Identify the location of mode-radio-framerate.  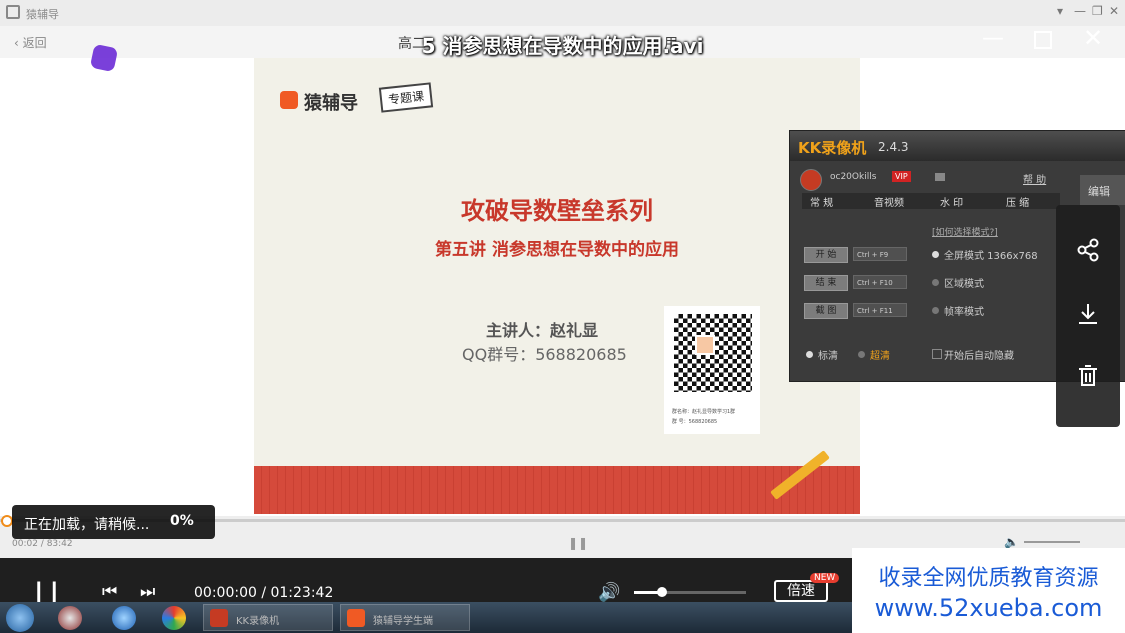
(935, 310).